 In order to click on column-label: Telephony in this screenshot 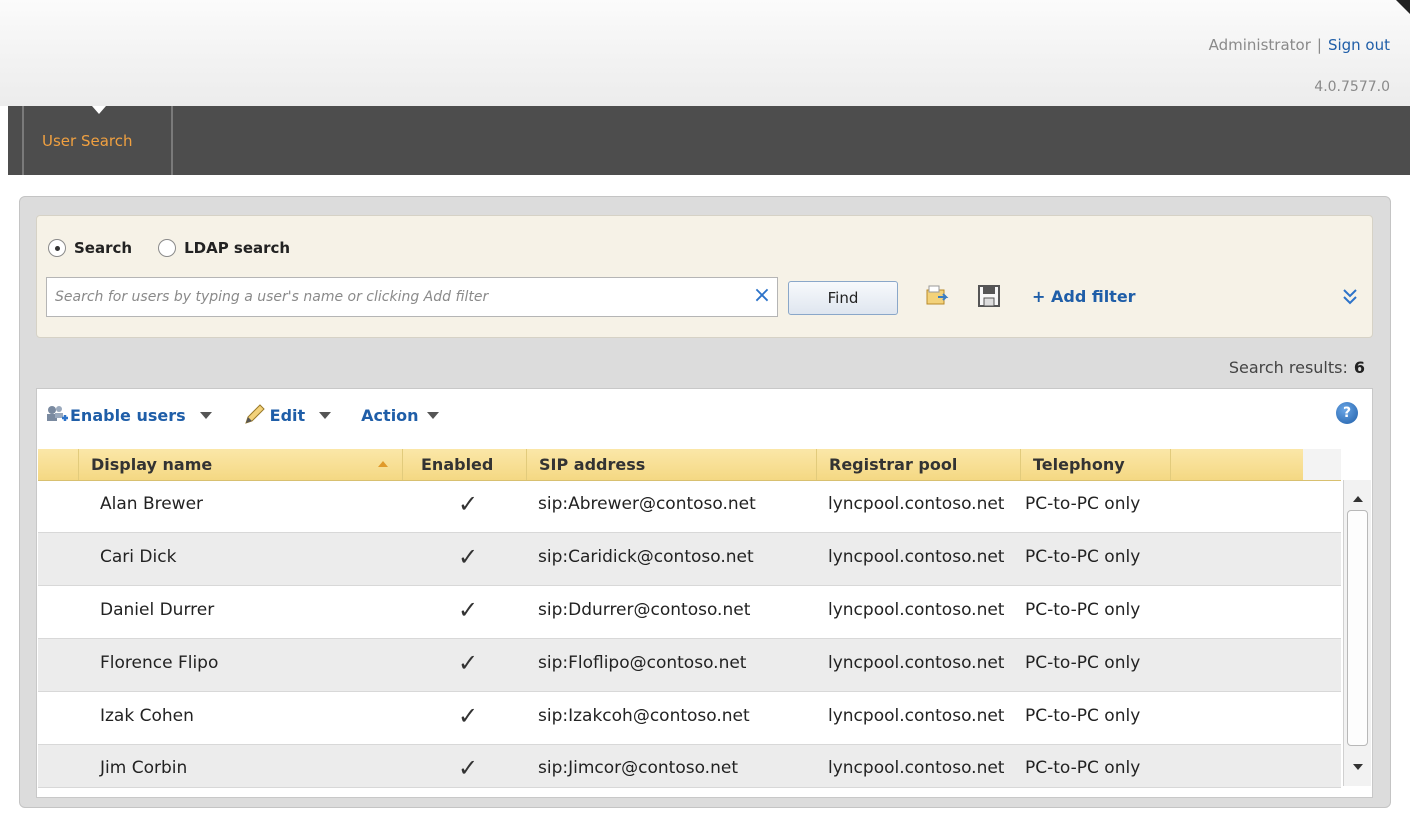, I will do `click(1079, 464)`.